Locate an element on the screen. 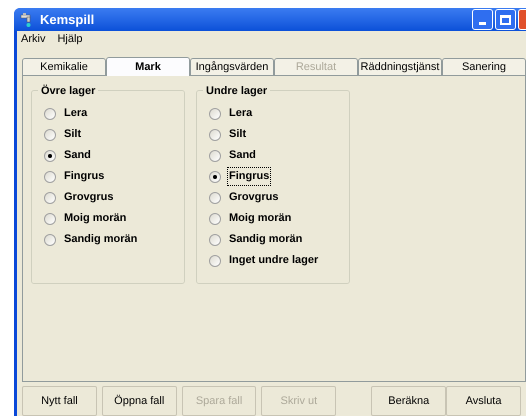 This screenshot has height=416, width=526. tab: Mark is located at coordinates (148, 66).